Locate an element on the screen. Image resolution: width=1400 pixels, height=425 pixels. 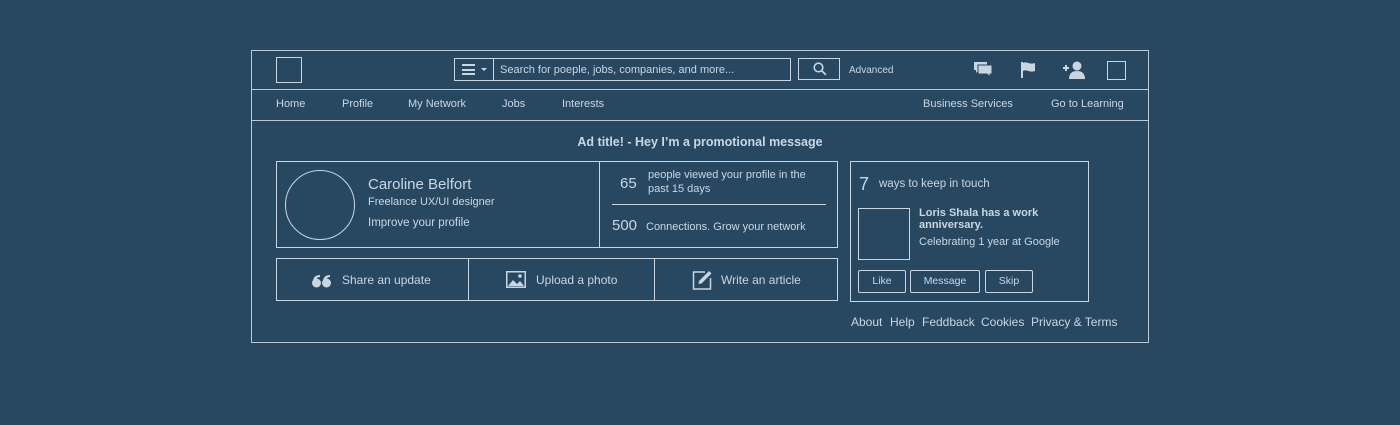
anniversary-headline: Loris Shala has a work anniversary. is located at coordinates (994, 219).